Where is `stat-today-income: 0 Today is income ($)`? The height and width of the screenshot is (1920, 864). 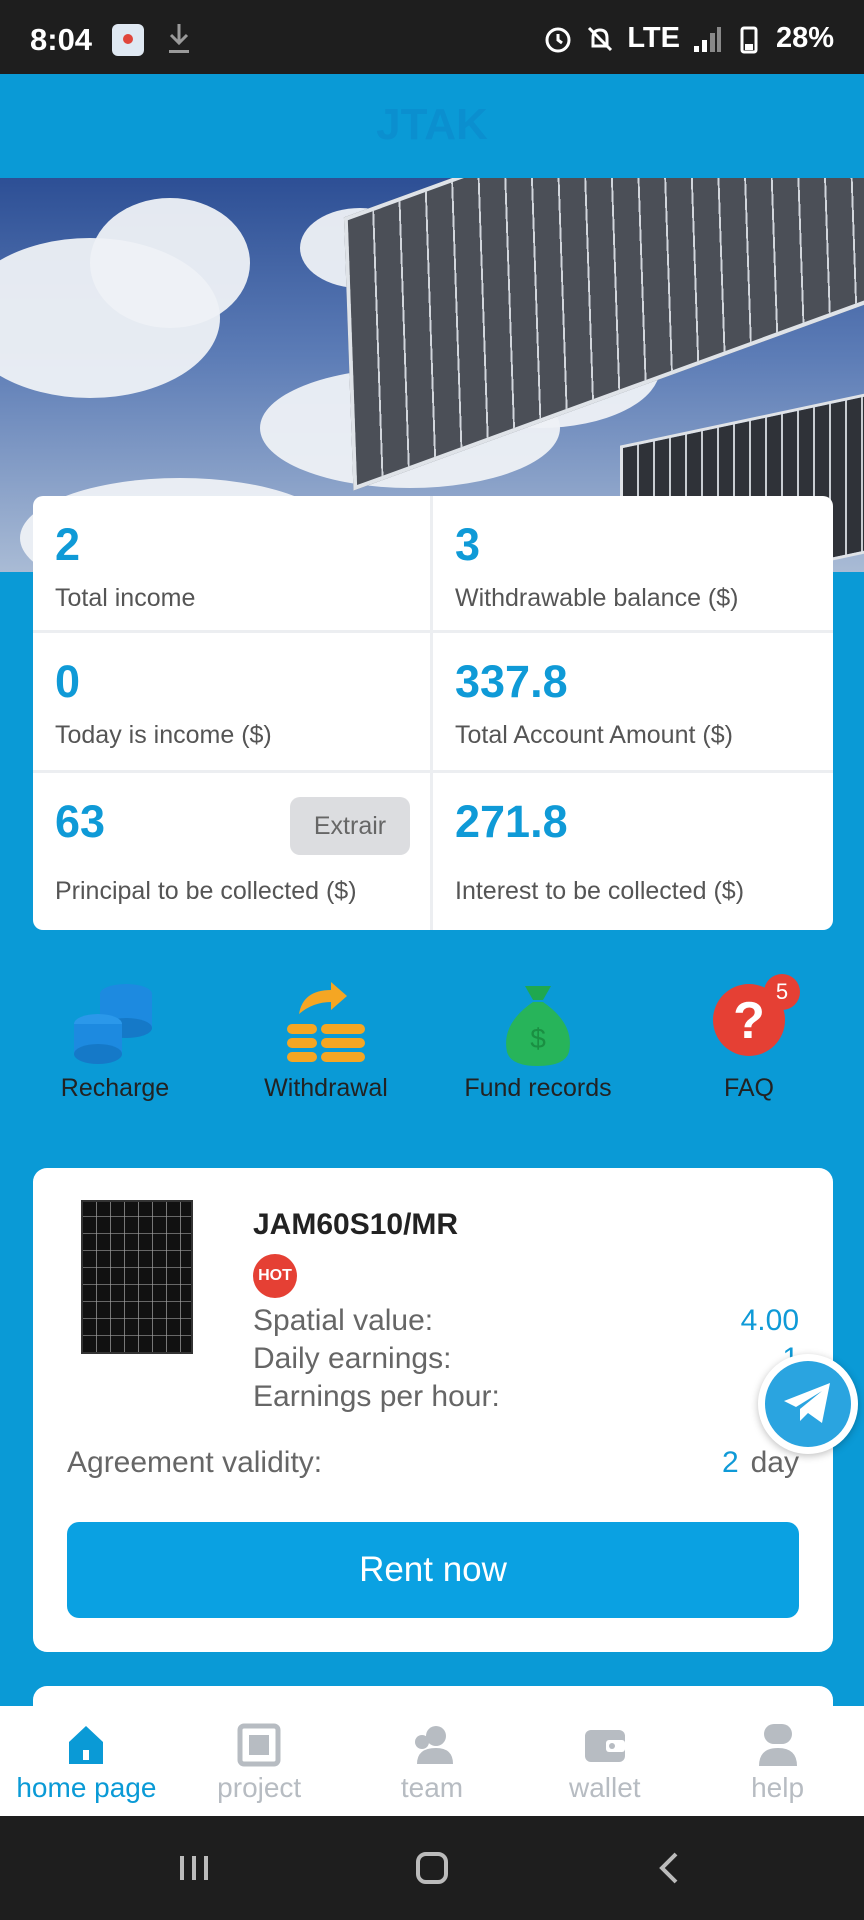 stat-today-income: 0 Today is income ($) is located at coordinates (233, 703).